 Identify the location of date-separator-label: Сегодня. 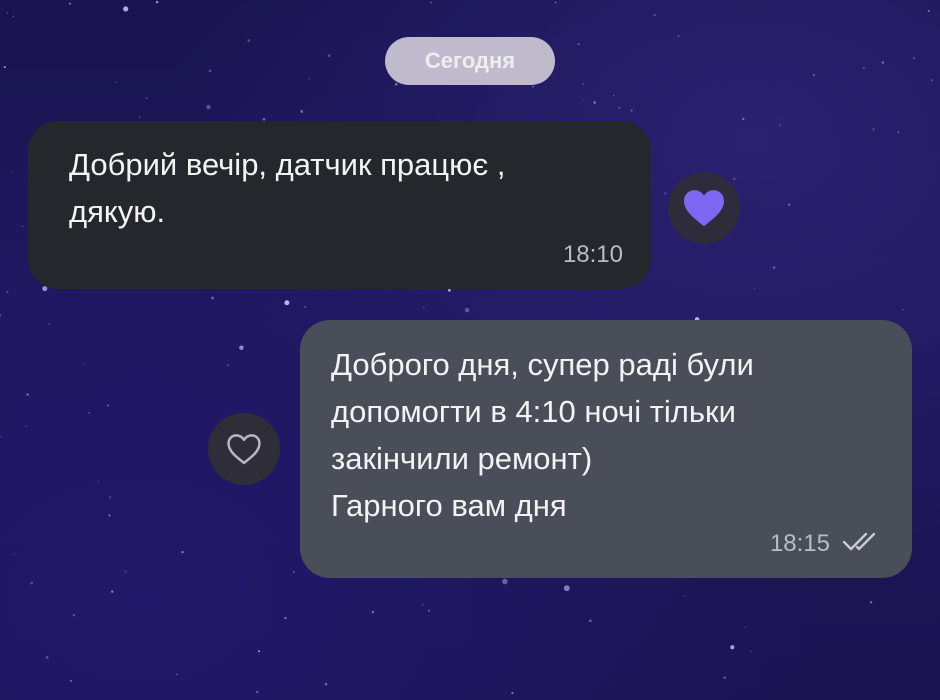
(470, 60).